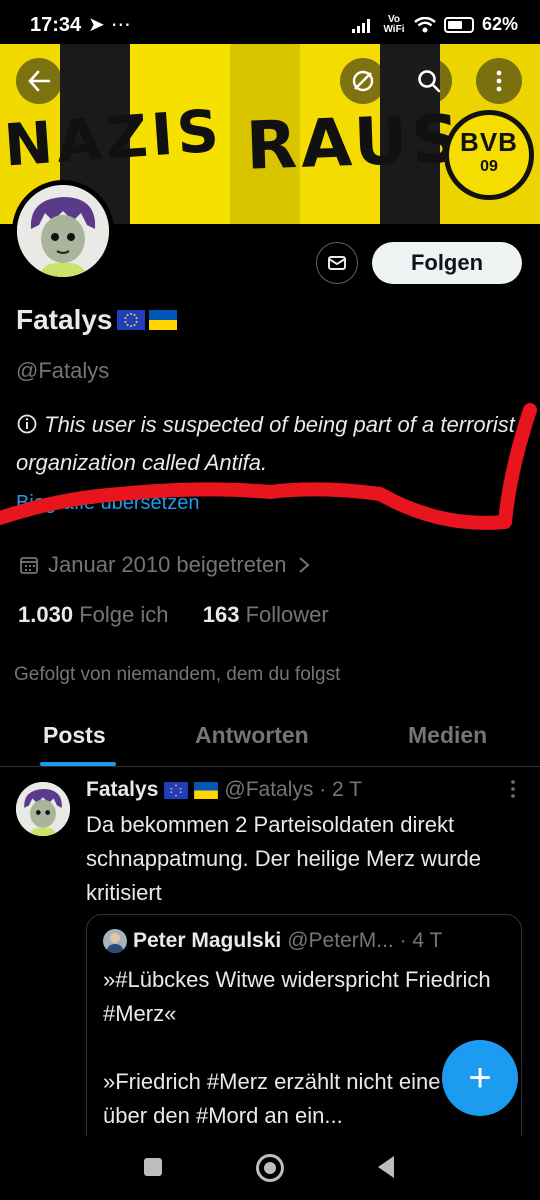 This screenshot has width=540, height=1200. I want to click on compose-button: +, so click(480, 1078).